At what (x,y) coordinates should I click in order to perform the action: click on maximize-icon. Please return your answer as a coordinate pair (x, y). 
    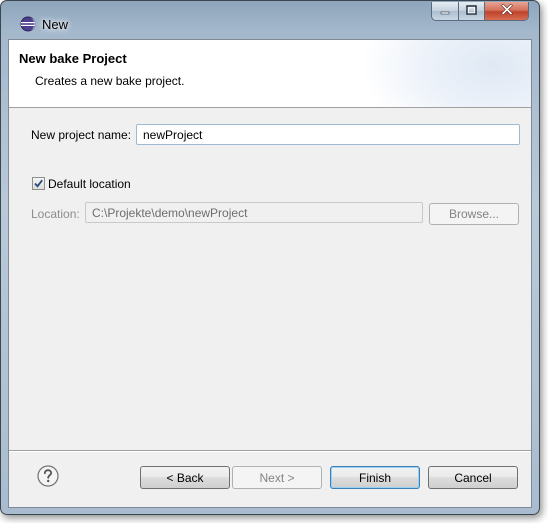
    Looking at the image, I should click on (471, 11).